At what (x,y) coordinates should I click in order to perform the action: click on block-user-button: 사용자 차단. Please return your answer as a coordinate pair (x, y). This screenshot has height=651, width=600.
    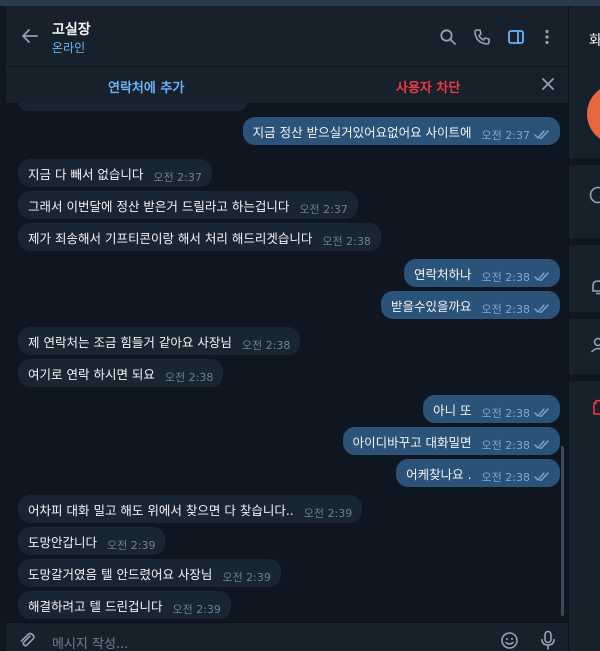
    Looking at the image, I should click on (428, 86).